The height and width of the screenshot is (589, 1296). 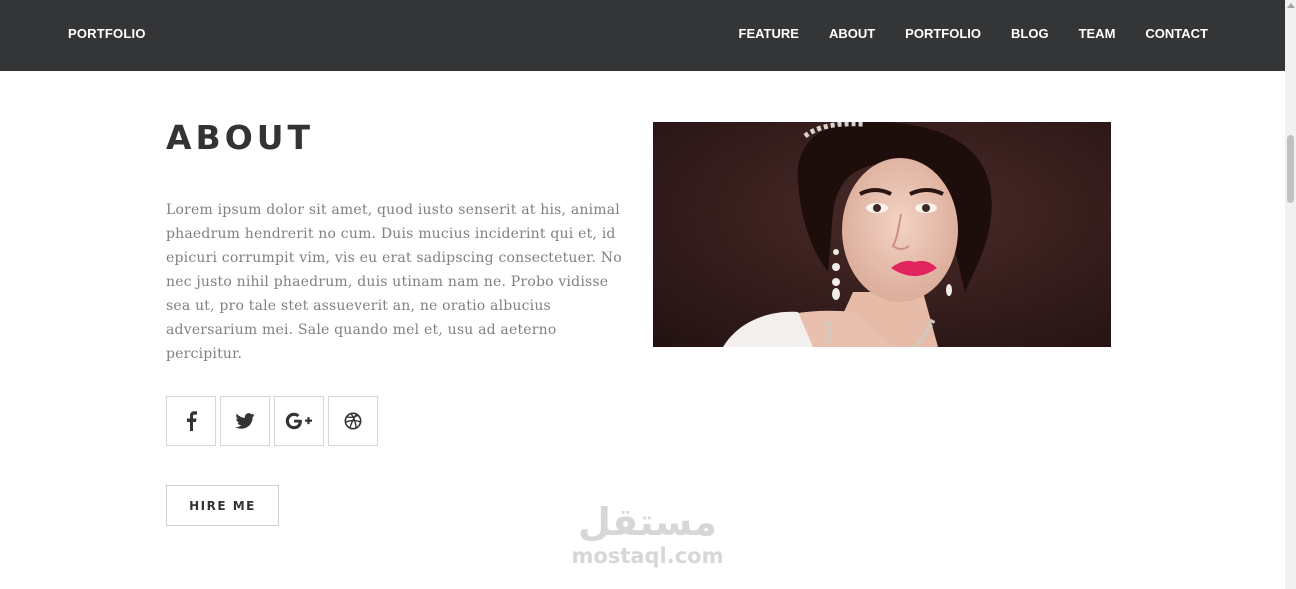 I want to click on vertical-scrollbar, so click(x=1290, y=294).